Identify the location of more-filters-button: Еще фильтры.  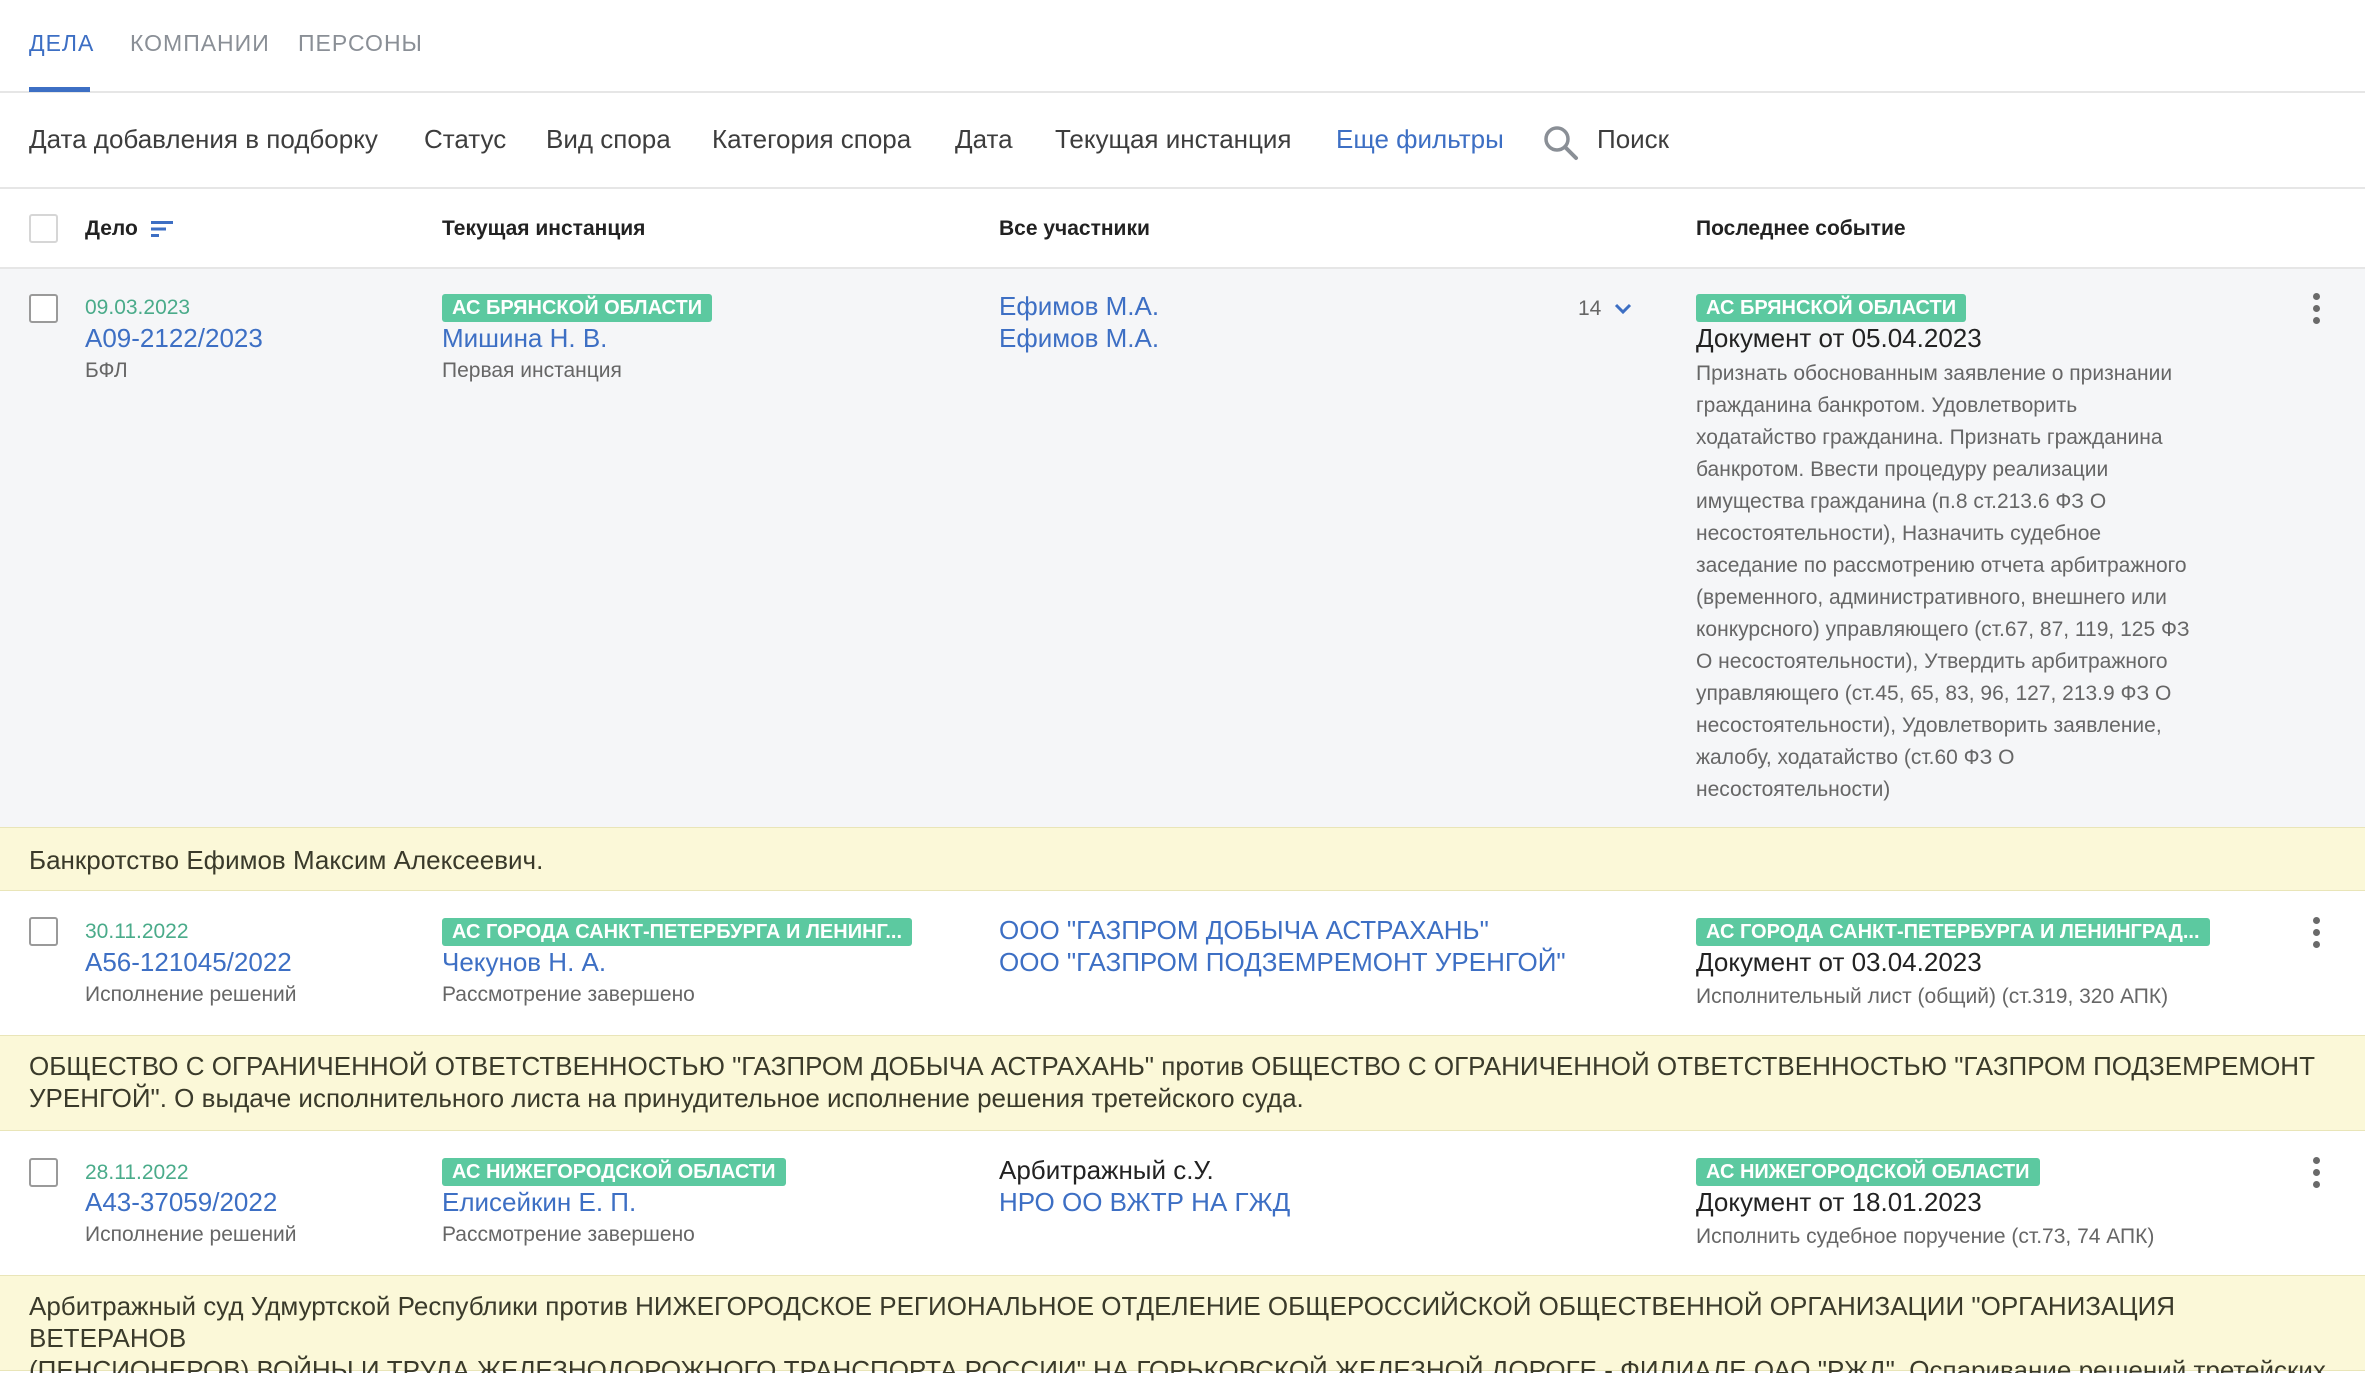
(1420, 139).